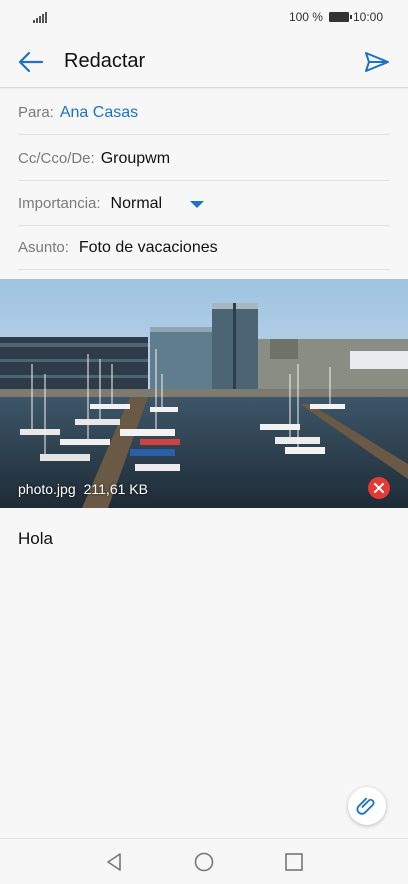  I want to click on subject-input: Foto de vacaciones, so click(148, 248).